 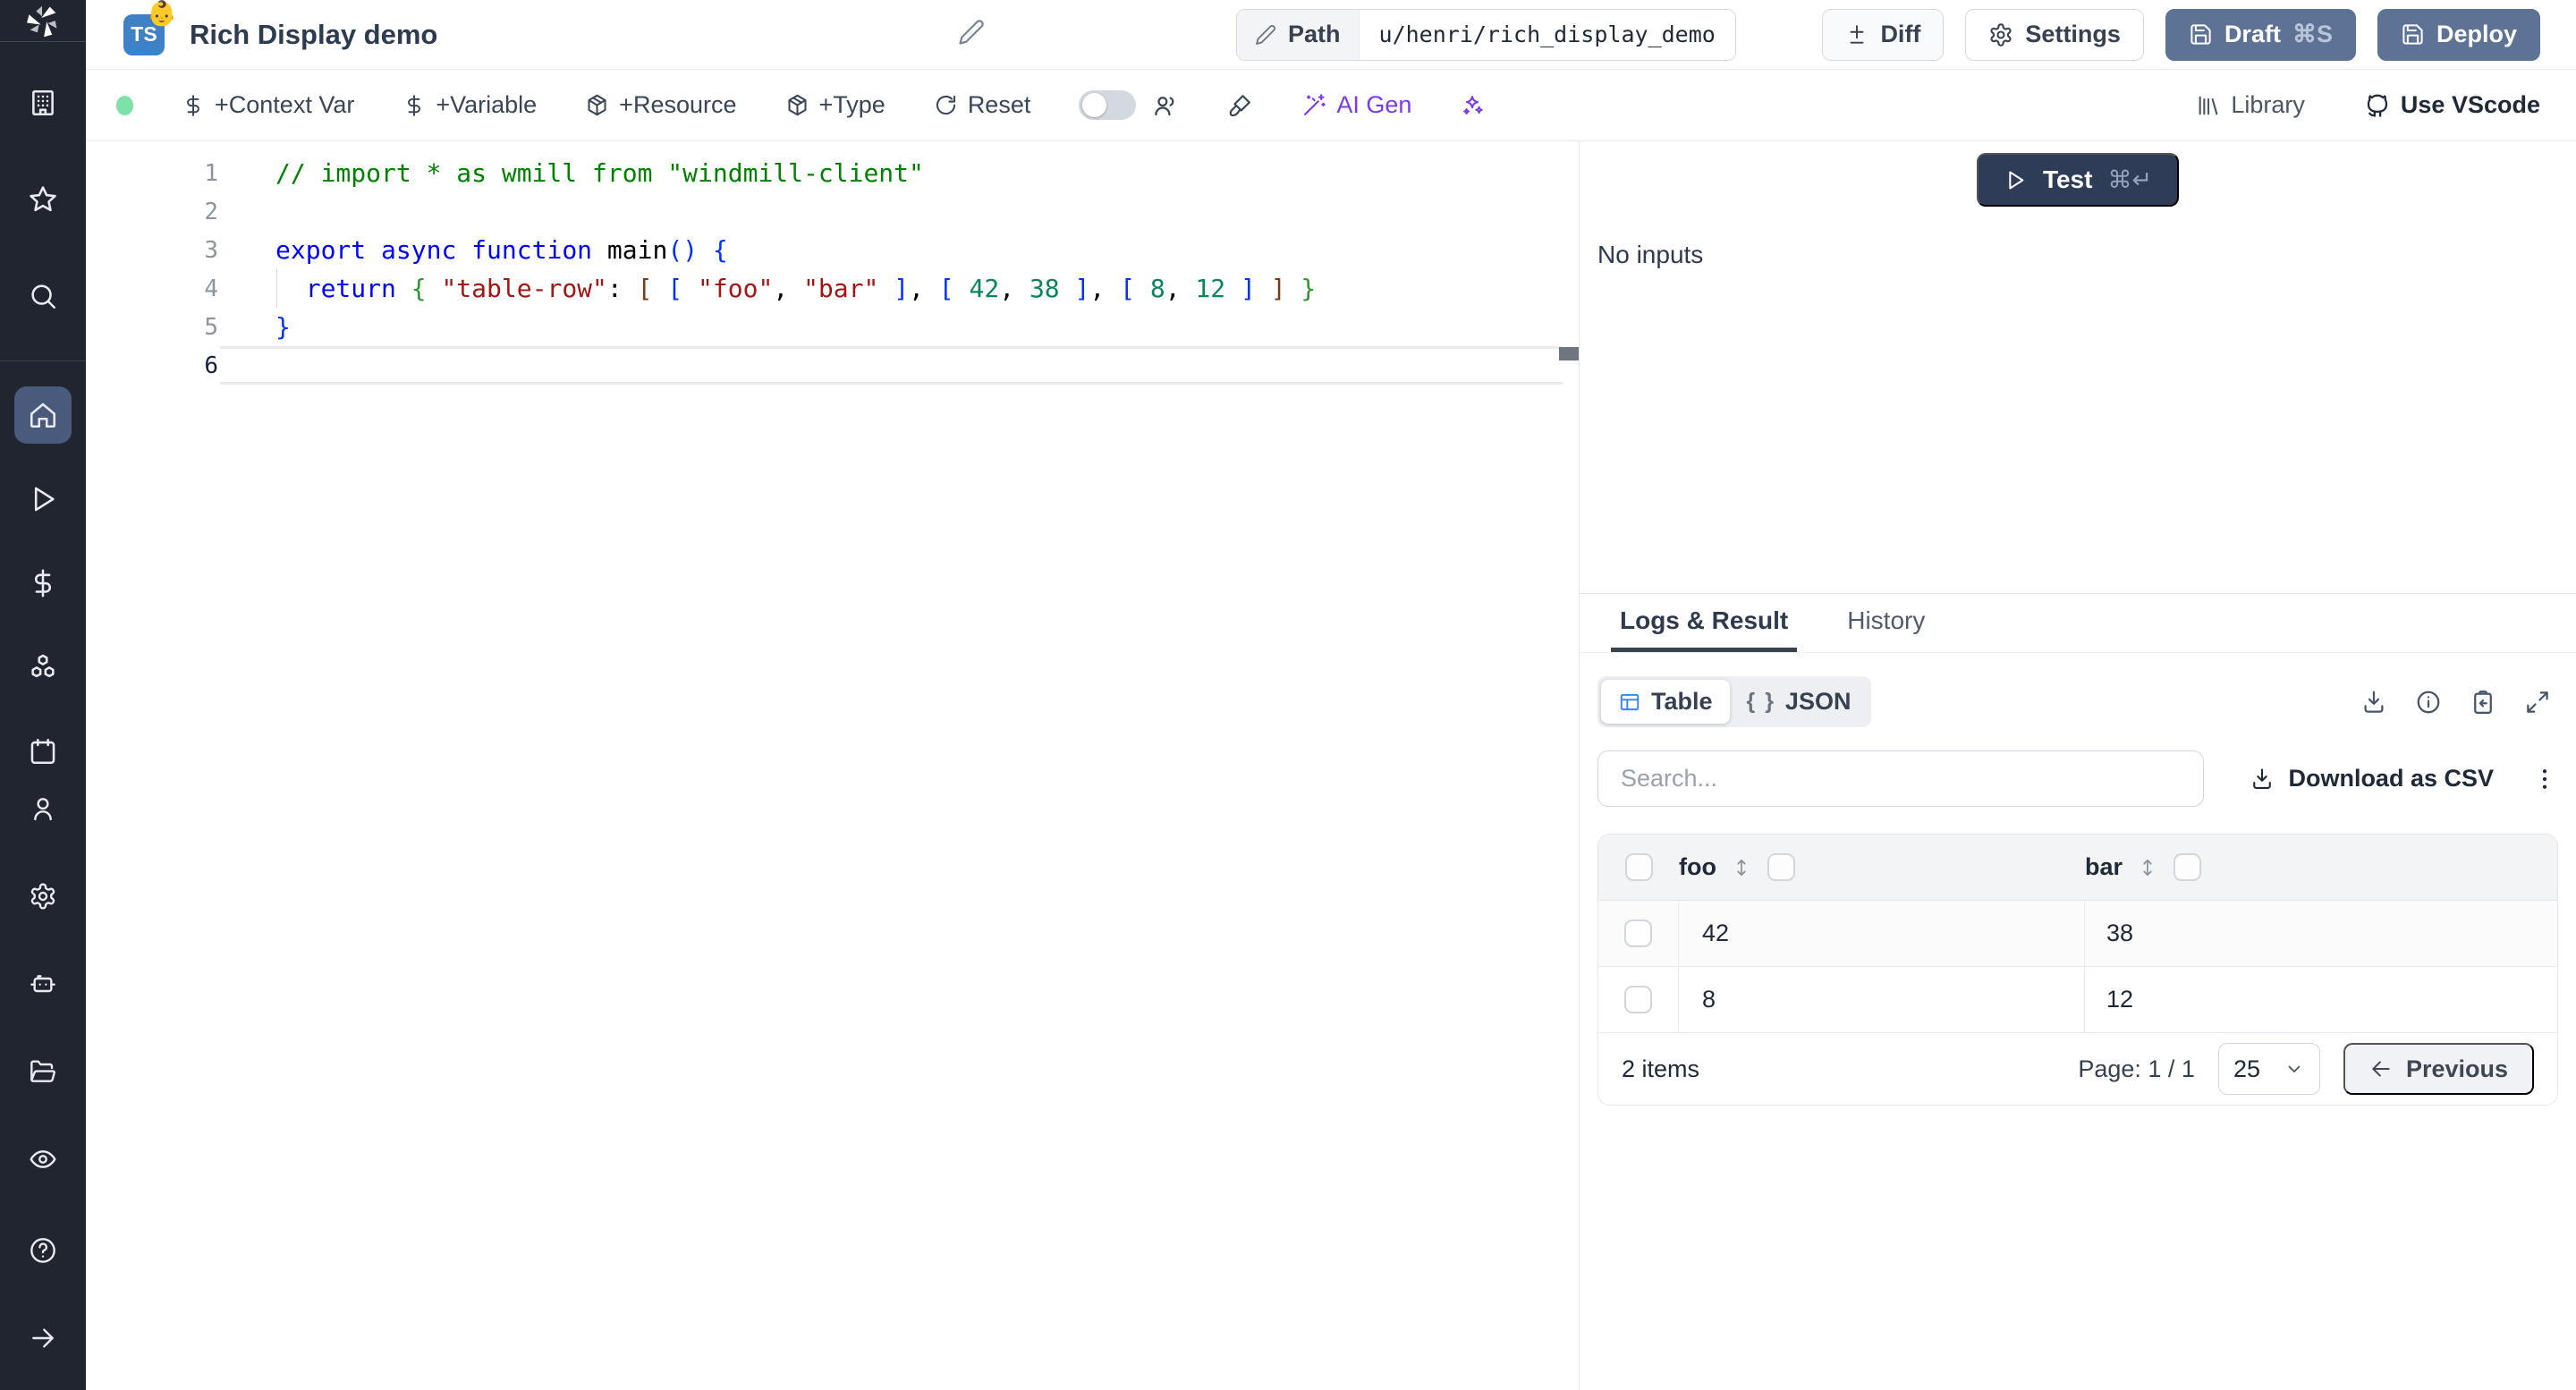 I want to click on previous-label: Previous, so click(x=2456, y=1068).